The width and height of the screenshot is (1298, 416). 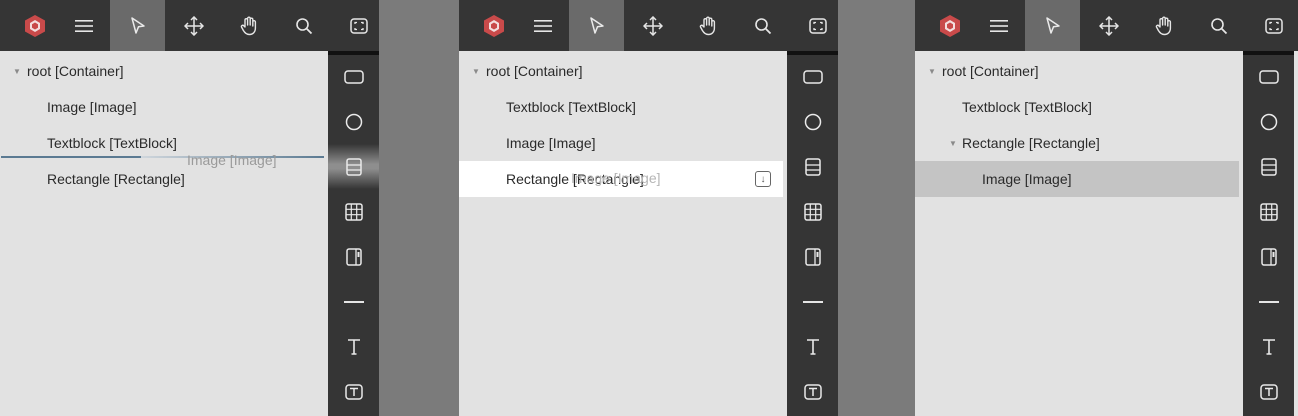 What do you see at coordinates (763, 179) in the screenshot?
I see `drop-into-icon: ↓` at bounding box center [763, 179].